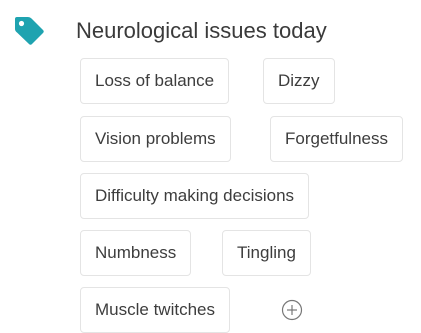 The height and width of the screenshot is (333, 421). I want to click on symptom-chip-forgetfulness: Forgetfulness, so click(336, 139).